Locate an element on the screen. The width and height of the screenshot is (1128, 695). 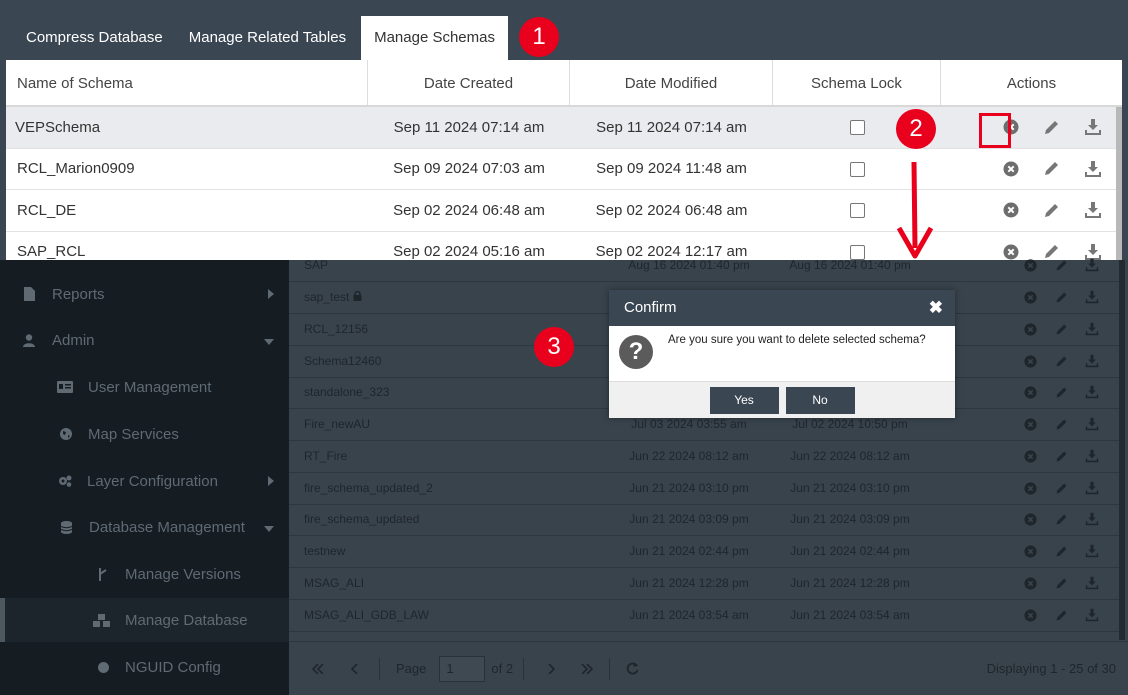
sidebar-item-admin: Admin is located at coordinates (144, 340).